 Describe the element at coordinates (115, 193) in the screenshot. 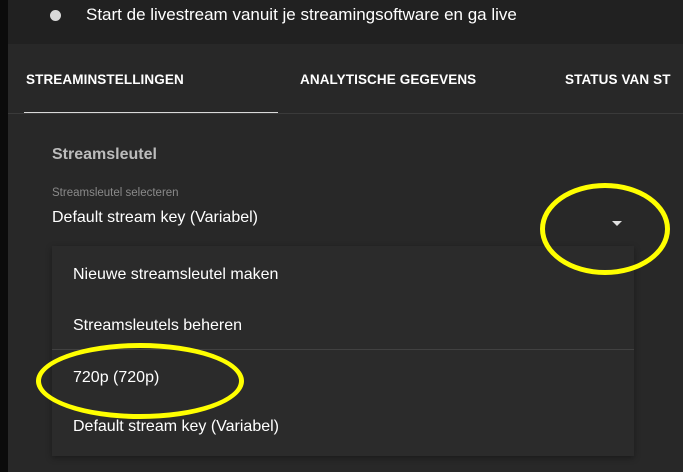

I see `stream-key-field-label: Streamsleutel selecteren` at that location.